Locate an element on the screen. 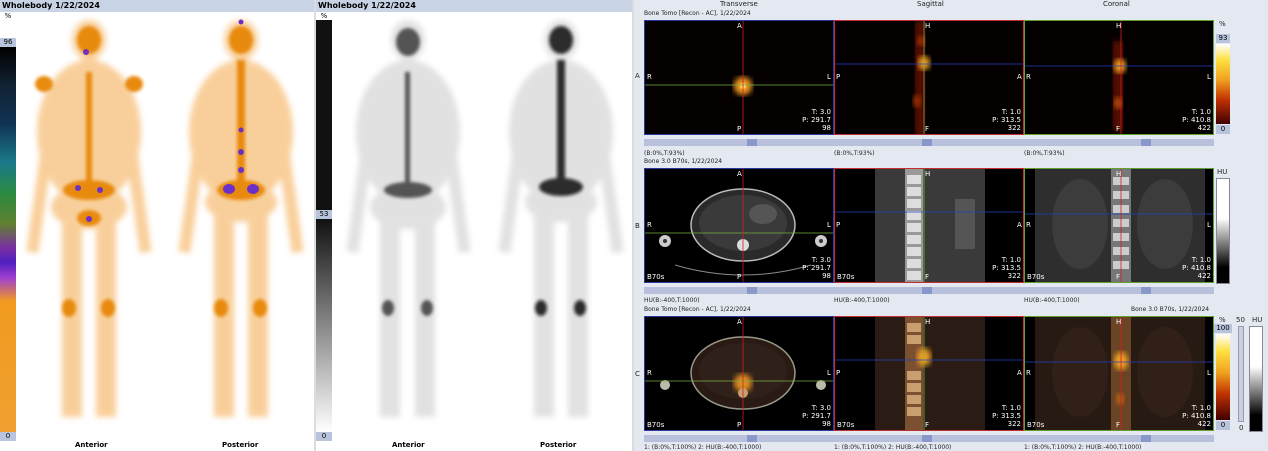 This screenshot has height=451, width=1268. row-c-coronal: H R L F B70s T: 1.0 P: 410.8 422 is located at coordinates (1119, 373).